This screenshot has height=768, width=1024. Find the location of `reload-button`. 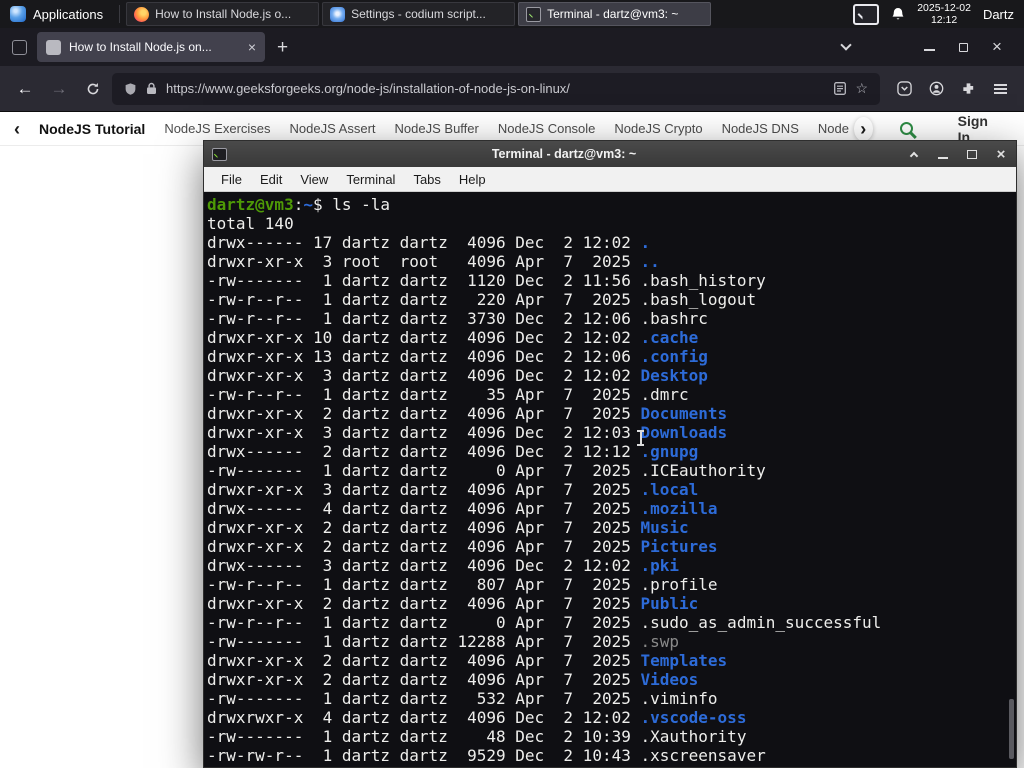

reload-button is located at coordinates (93, 89).